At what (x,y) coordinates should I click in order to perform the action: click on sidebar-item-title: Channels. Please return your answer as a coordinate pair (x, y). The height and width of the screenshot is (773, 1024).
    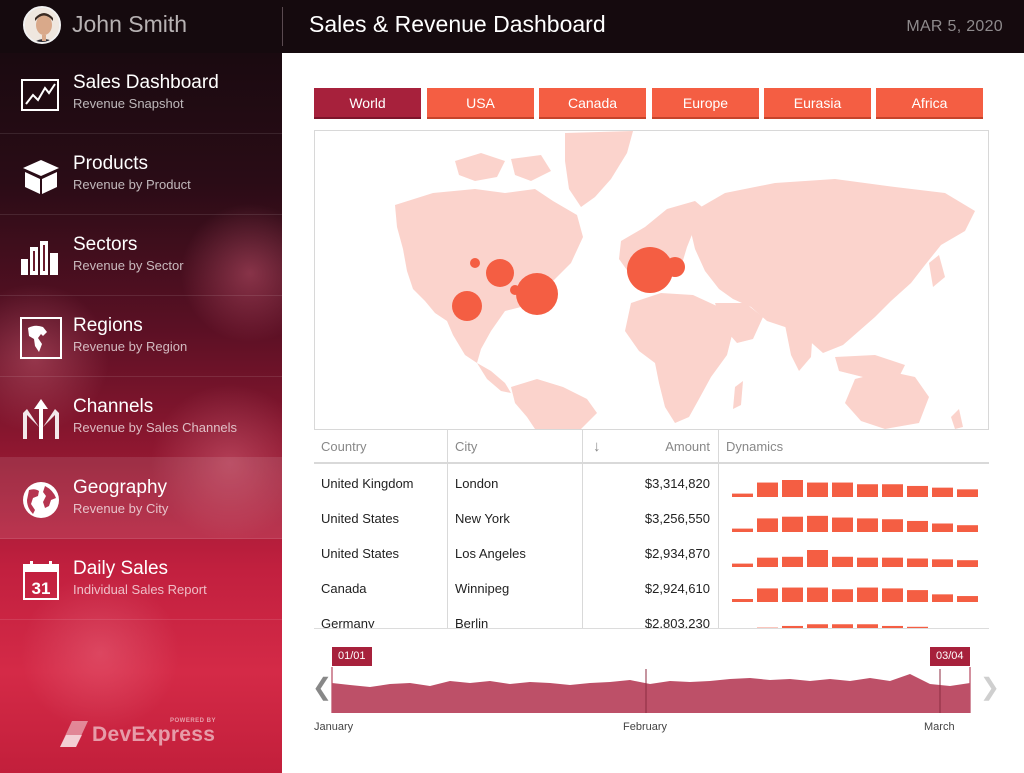
    Looking at the image, I should click on (113, 406).